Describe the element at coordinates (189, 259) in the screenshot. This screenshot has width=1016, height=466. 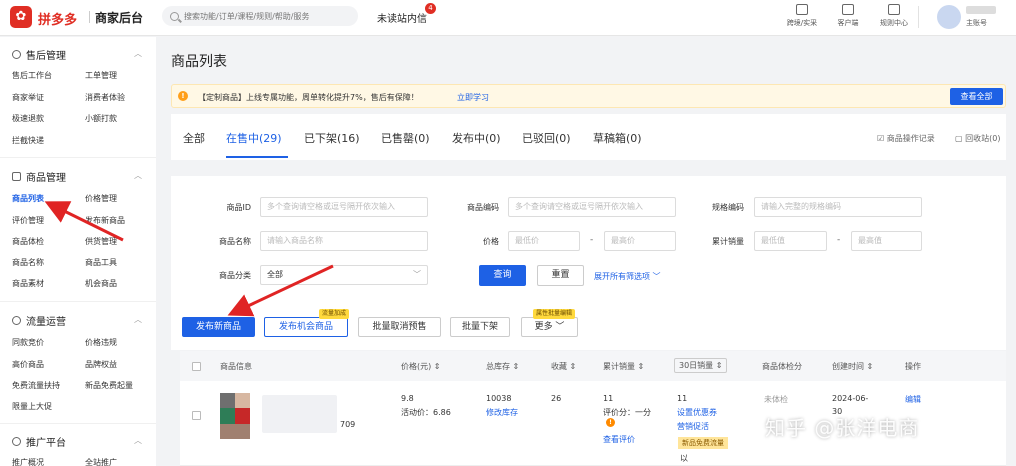
I see `annotation-arrows` at that location.